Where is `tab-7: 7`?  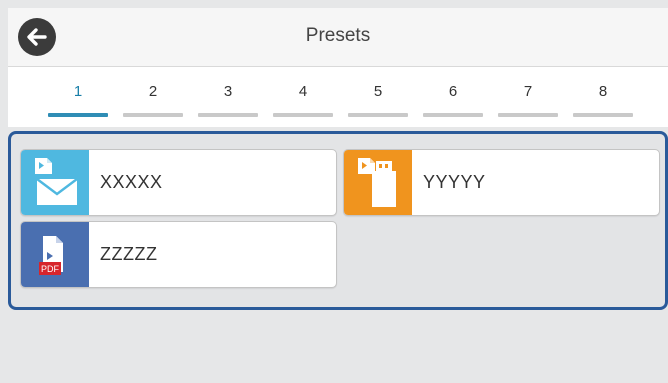 tab-7: 7 is located at coordinates (528, 97).